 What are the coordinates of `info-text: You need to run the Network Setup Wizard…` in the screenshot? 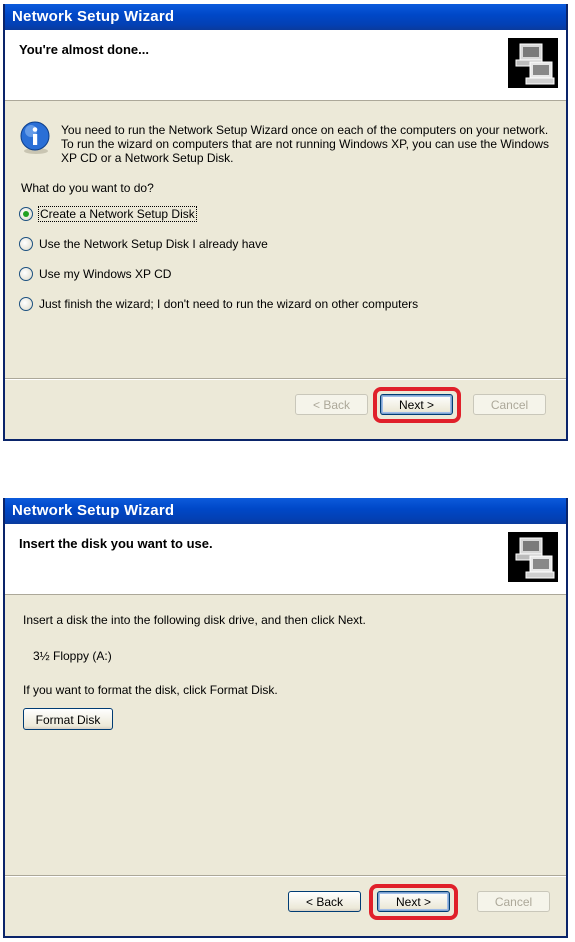 It's located at (305, 144).